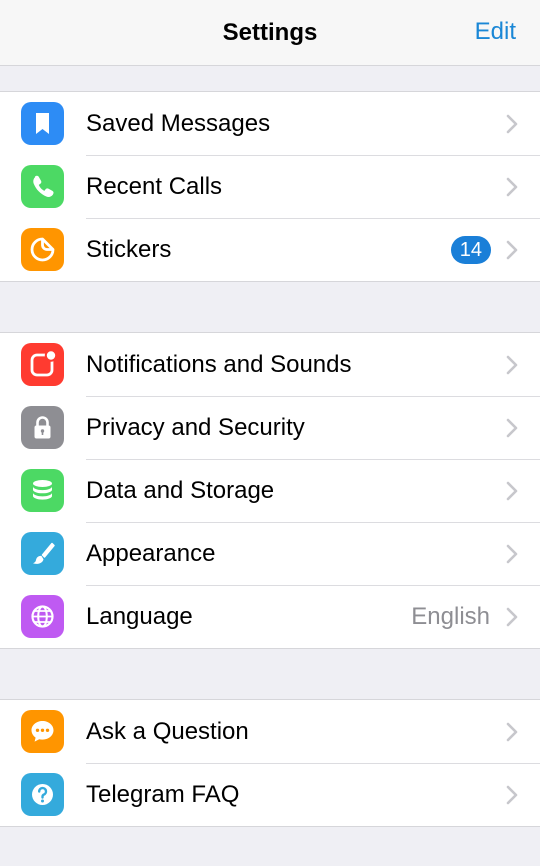 This screenshot has width=540, height=866. What do you see at coordinates (163, 794) in the screenshot?
I see `telegram-faq-label: Telegram FAQ` at bounding box center [163, 794].